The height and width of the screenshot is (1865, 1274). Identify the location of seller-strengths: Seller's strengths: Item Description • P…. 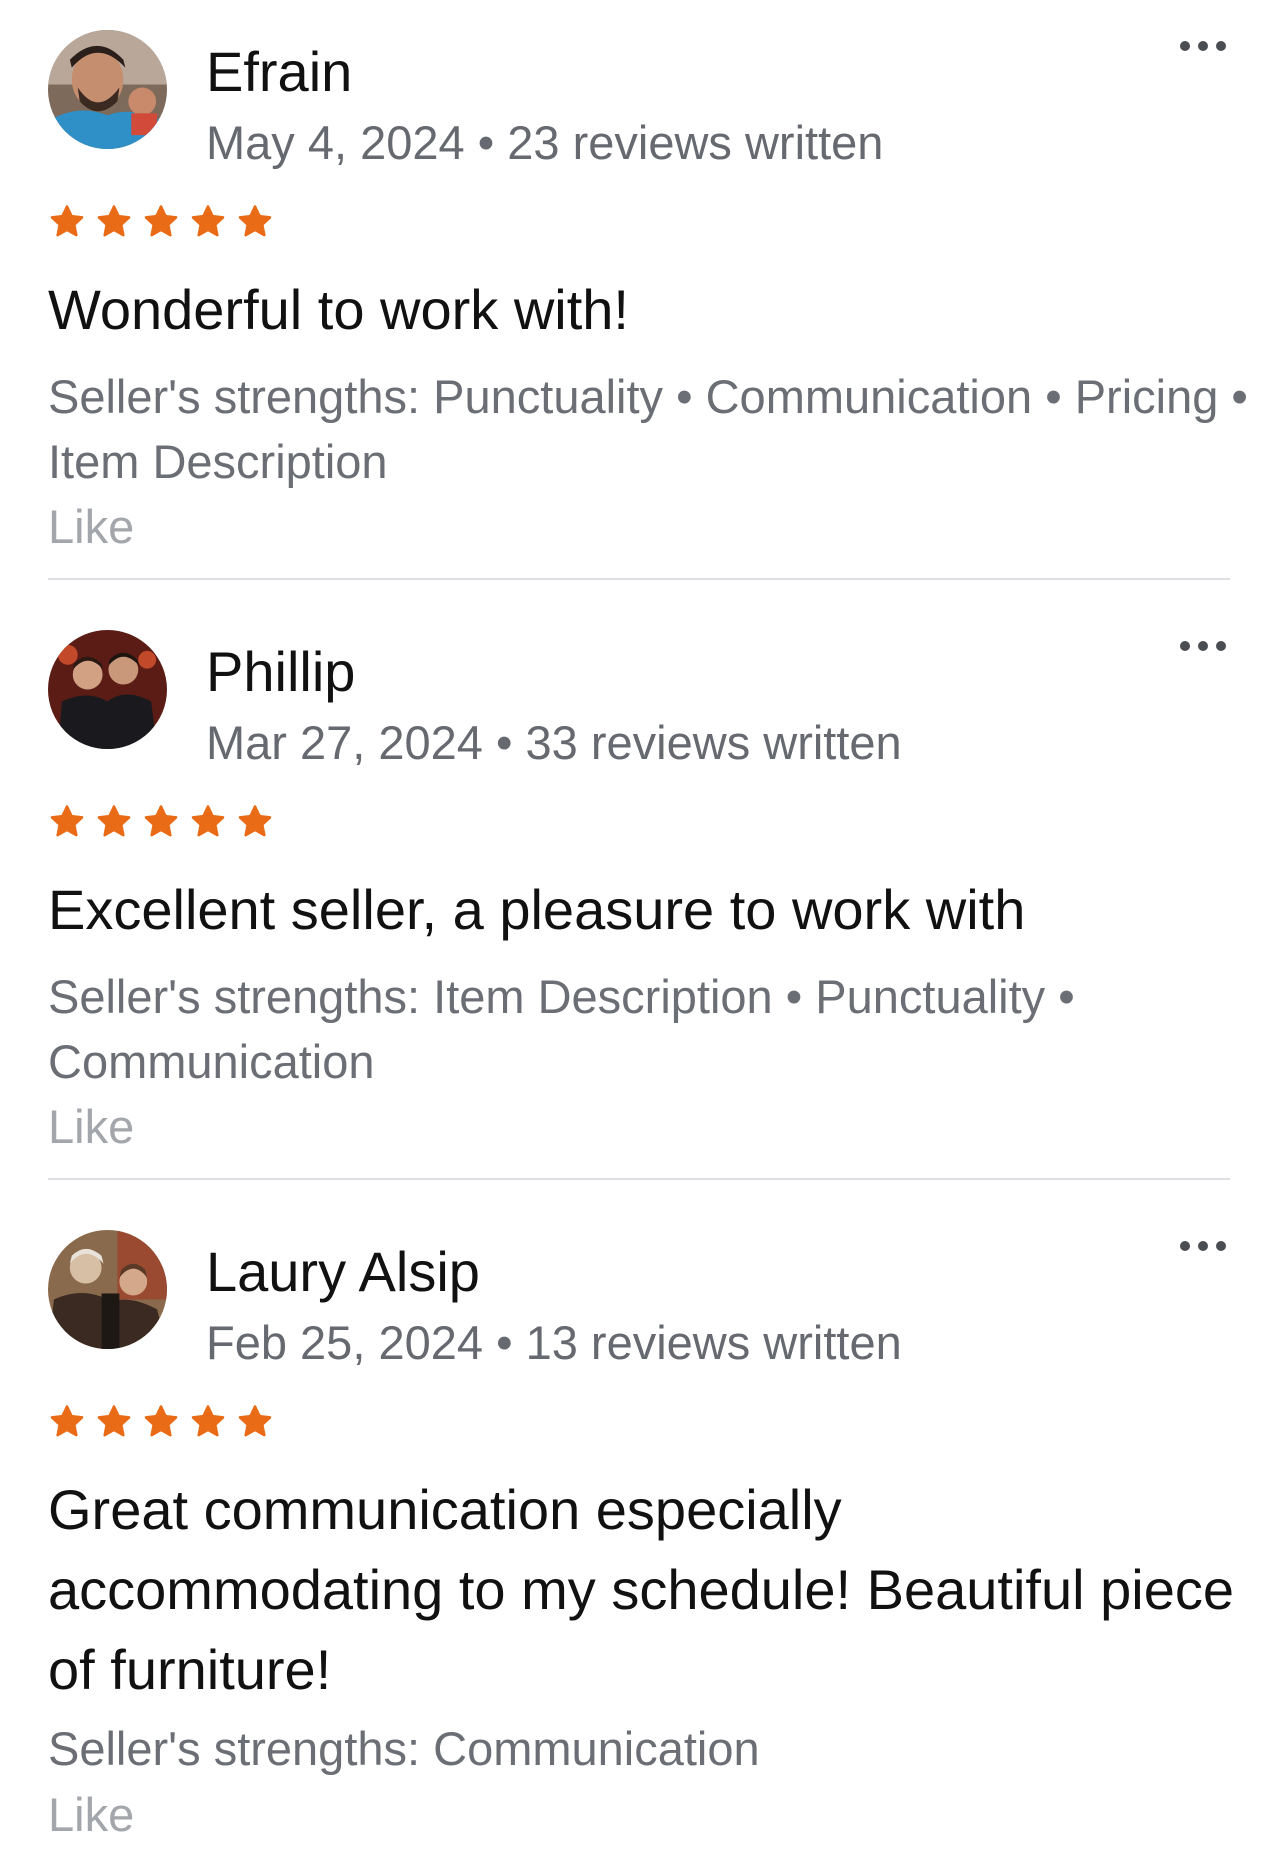
(561, 1029).